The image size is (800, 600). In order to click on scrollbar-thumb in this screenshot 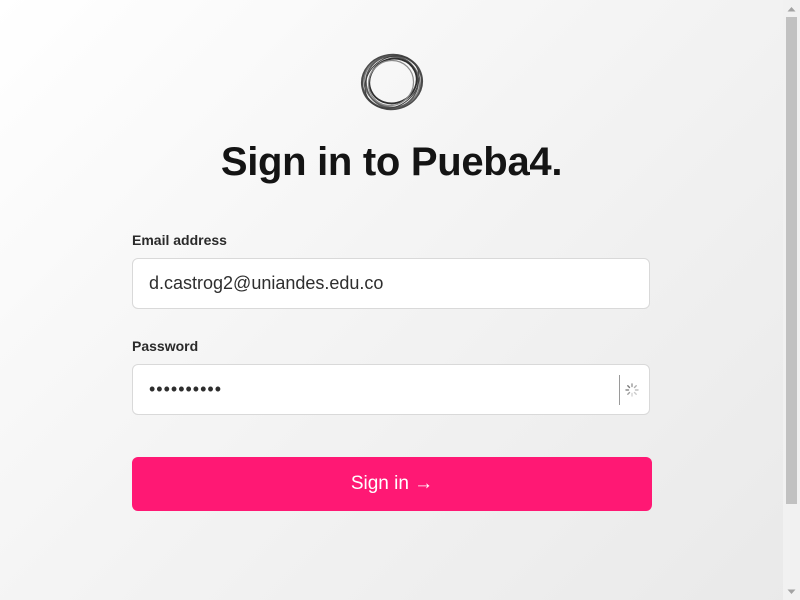, I will do `click(791, 260)`.